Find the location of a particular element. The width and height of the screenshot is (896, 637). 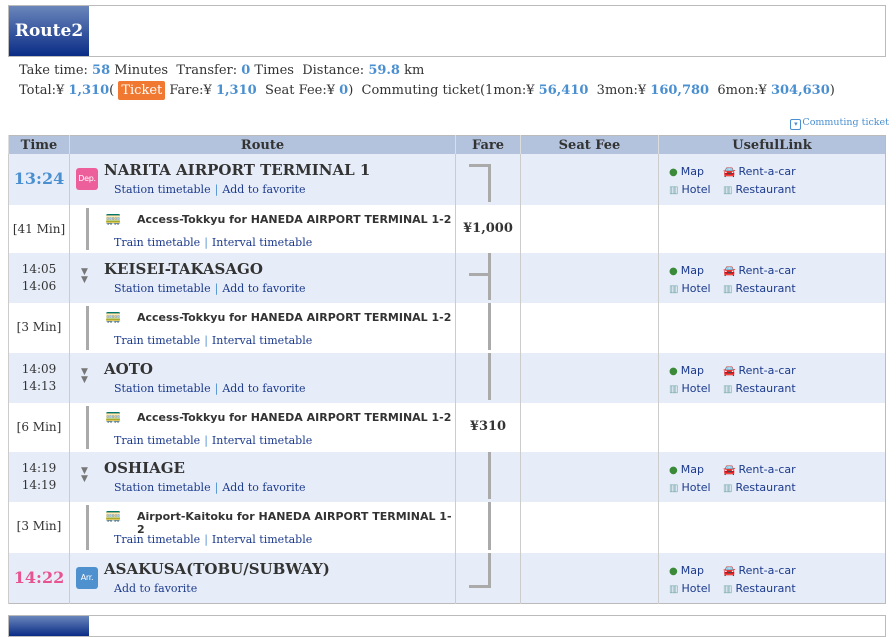

next-route-header is located at coordinates (447, 626).